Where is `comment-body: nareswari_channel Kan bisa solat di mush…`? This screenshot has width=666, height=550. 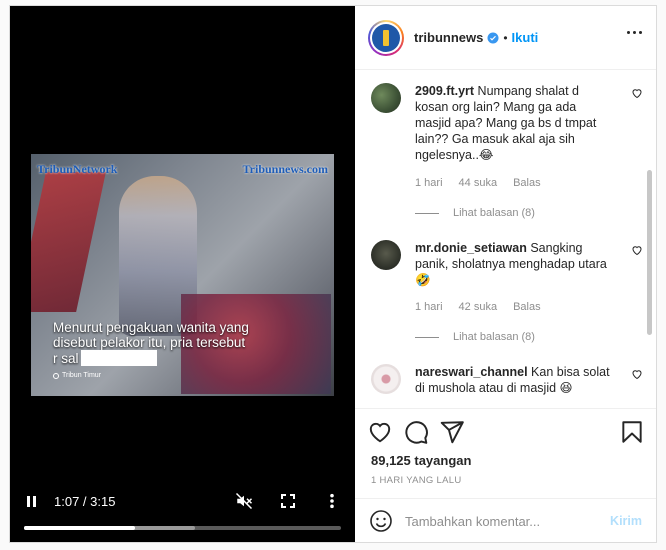 comment-body: nareswari_channel Kan bisa solat di mush… is located at coordinates (513, 380).